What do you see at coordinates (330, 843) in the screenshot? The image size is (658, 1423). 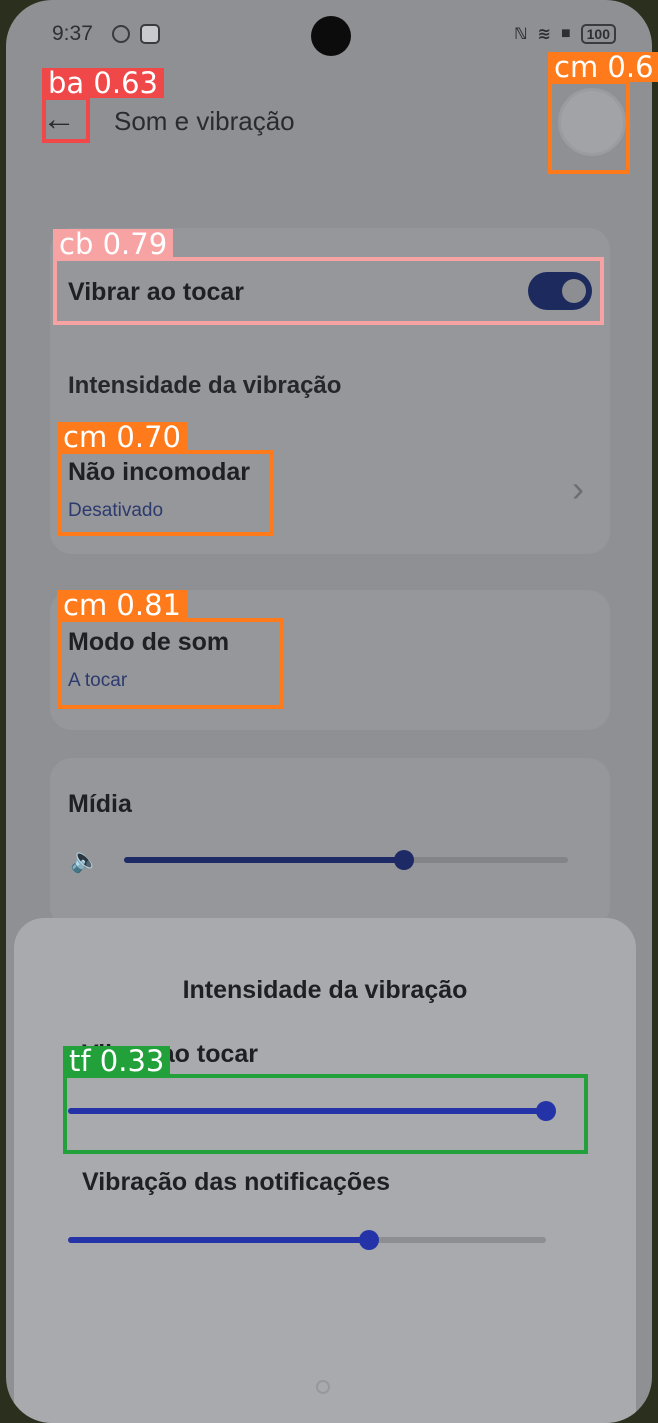 I see `settings-card-volume` at bounding box center [330, 843].